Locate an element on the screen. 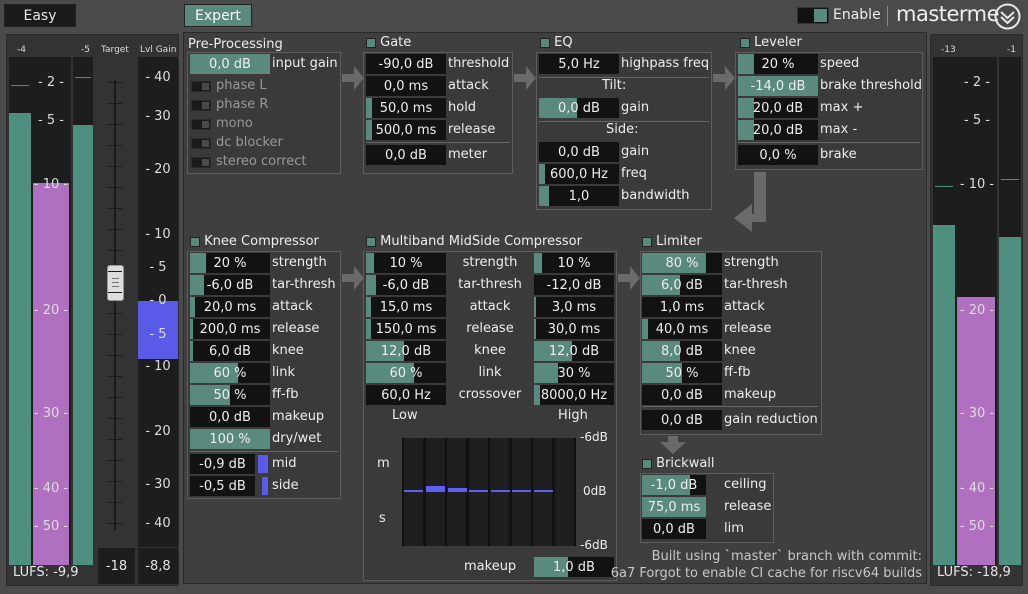  mb-high-knee-field: 12,0 dB is located at coordinates (574, 351).